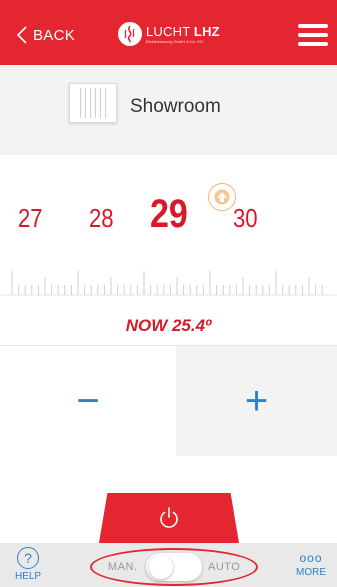 The image size is (337, 587). I want to click on arrow-up-icon, so click(222, 197).